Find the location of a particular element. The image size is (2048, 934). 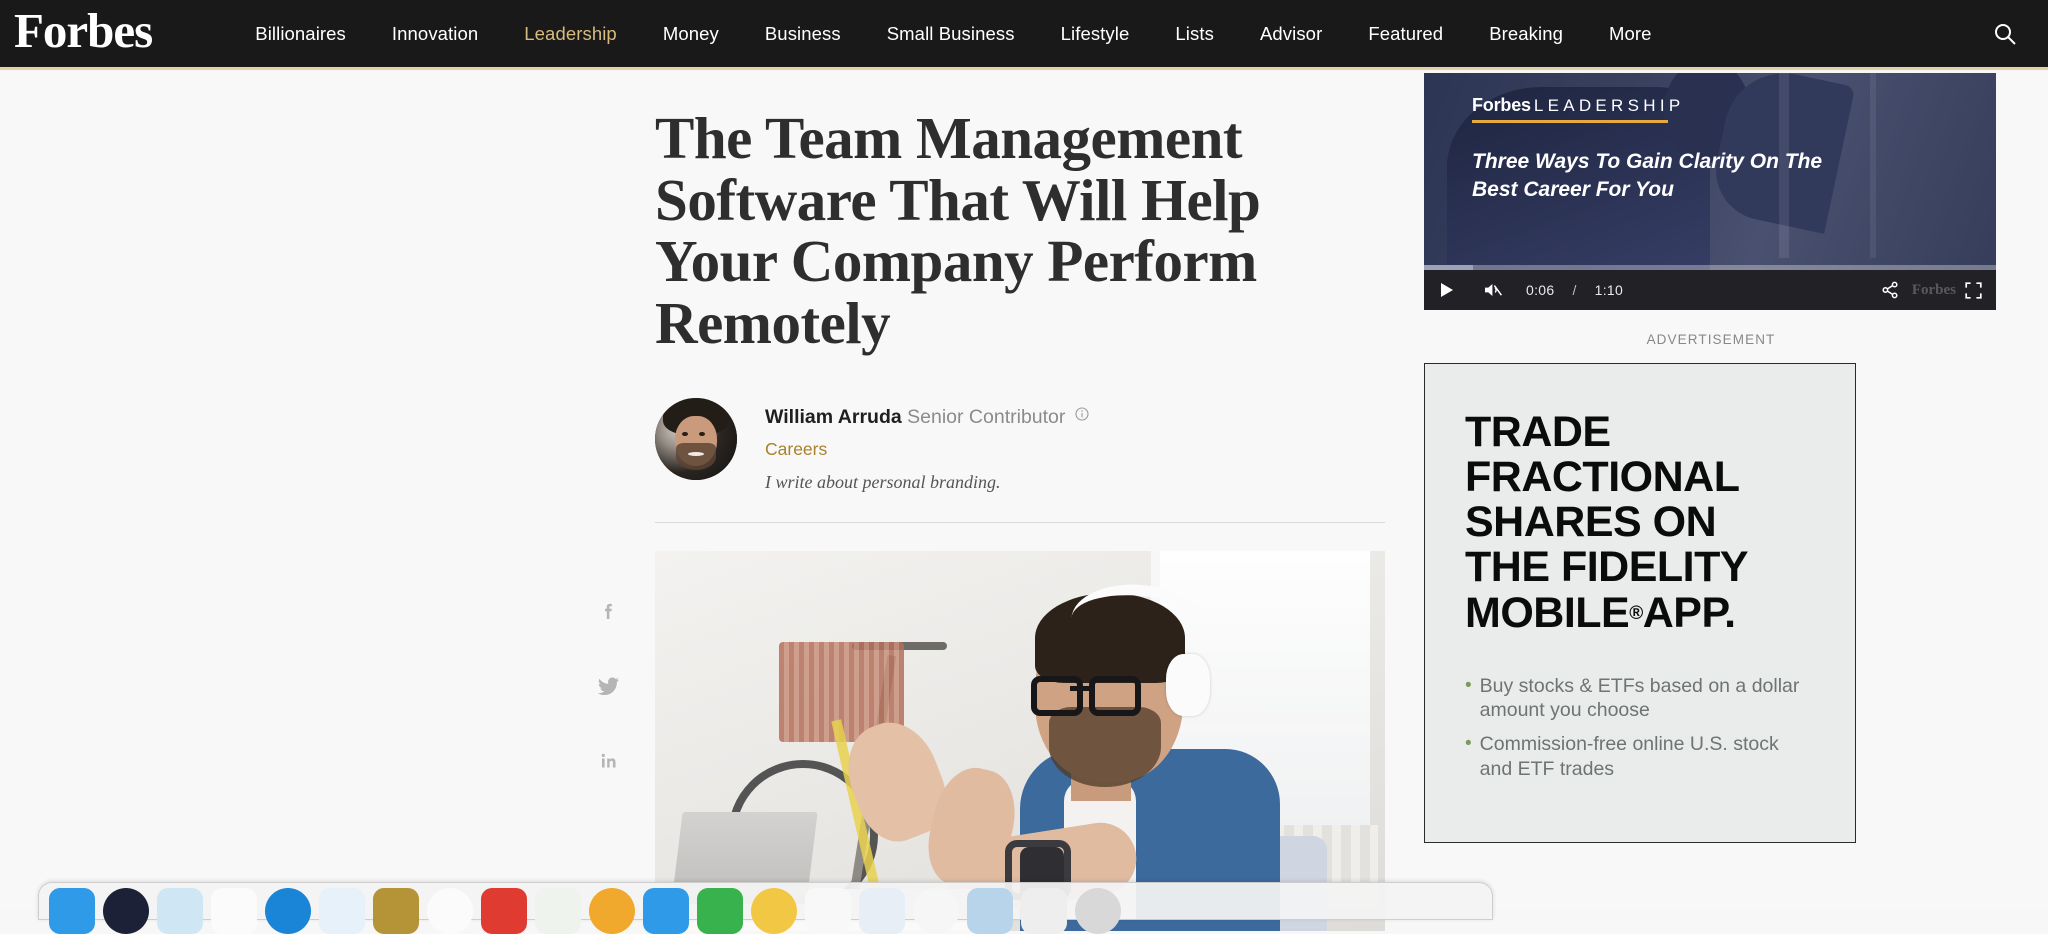

fullscreen-icon is located at coordinates (1973, 290).